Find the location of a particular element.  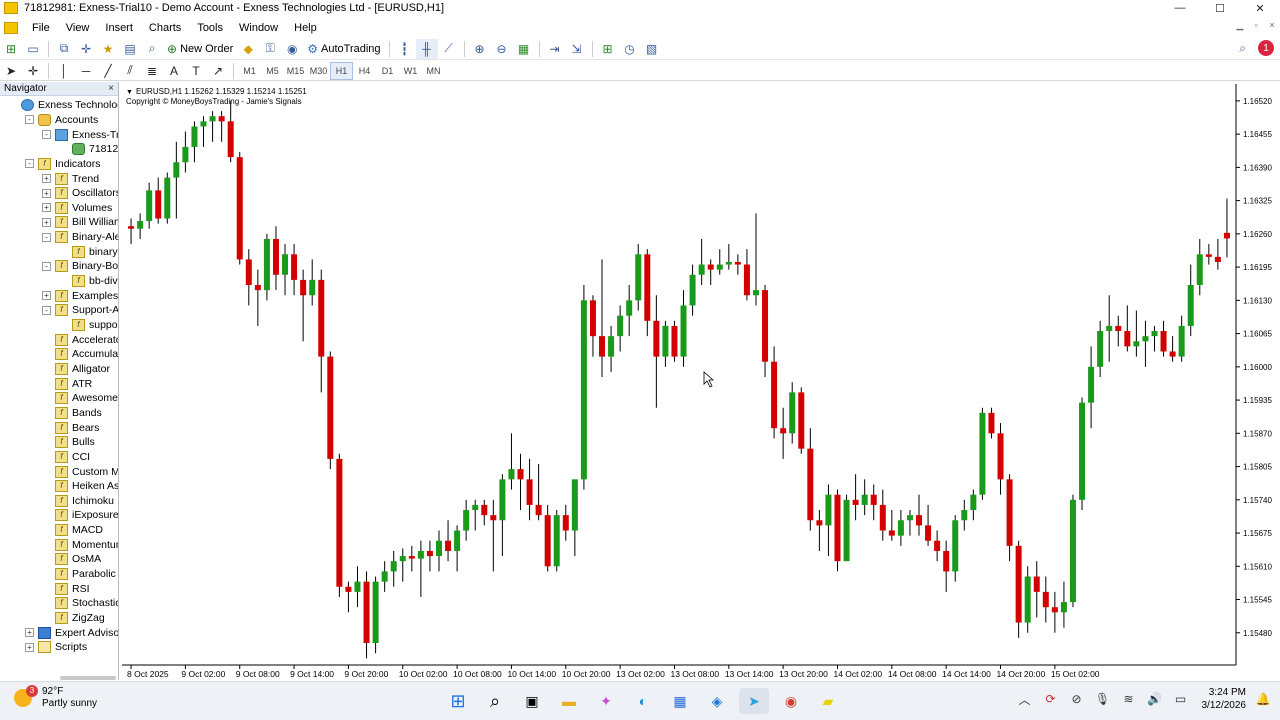

horizontal-line-icon: ─ is located at coordinates (86, 71).